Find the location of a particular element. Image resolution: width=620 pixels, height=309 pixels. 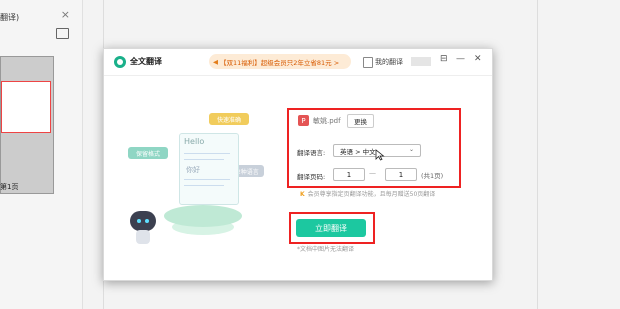

avatar is located at coordinates (421, 61).